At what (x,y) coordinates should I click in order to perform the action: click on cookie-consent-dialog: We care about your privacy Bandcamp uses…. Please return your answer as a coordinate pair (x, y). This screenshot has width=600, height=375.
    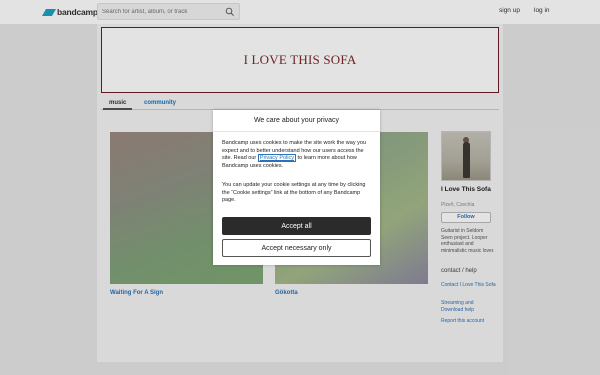
    Looking at the image, I should click on (296, 187).